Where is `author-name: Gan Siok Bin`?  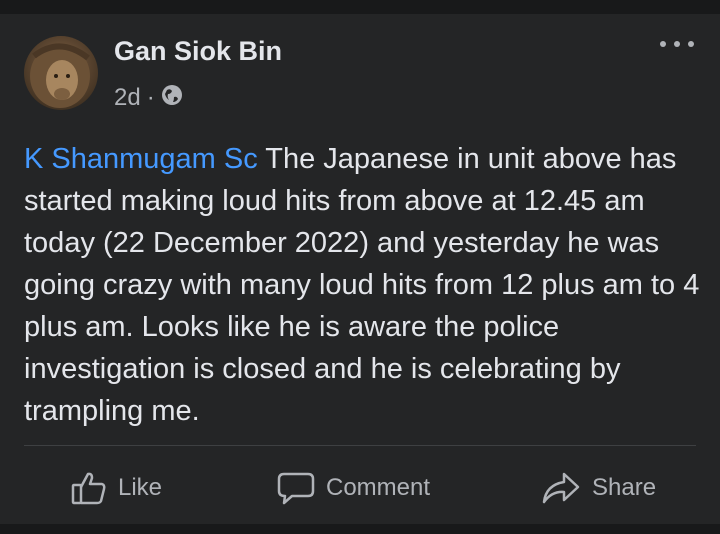
author-name: Gan Siok Bin is located at coordinates (198, 51).